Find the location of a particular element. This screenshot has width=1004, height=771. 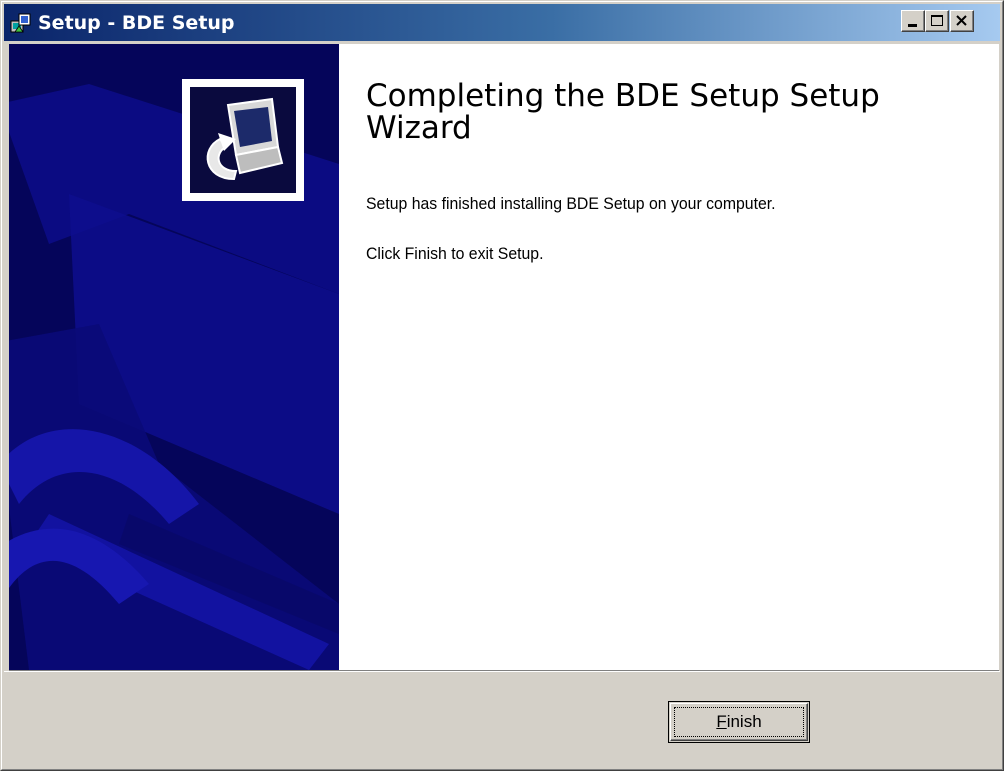

finish-button-label: Finish is located at coordinates (739, 722).